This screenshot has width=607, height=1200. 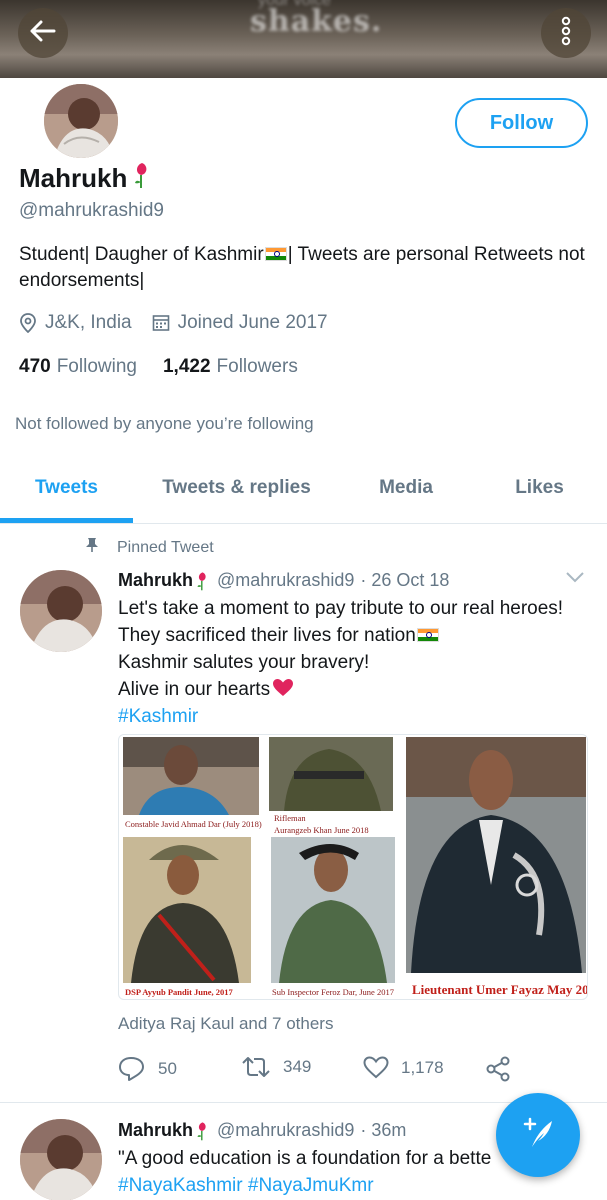 I want to click on pinned-tweet-label: Pinned Tweet, so click(x=149, y=547).